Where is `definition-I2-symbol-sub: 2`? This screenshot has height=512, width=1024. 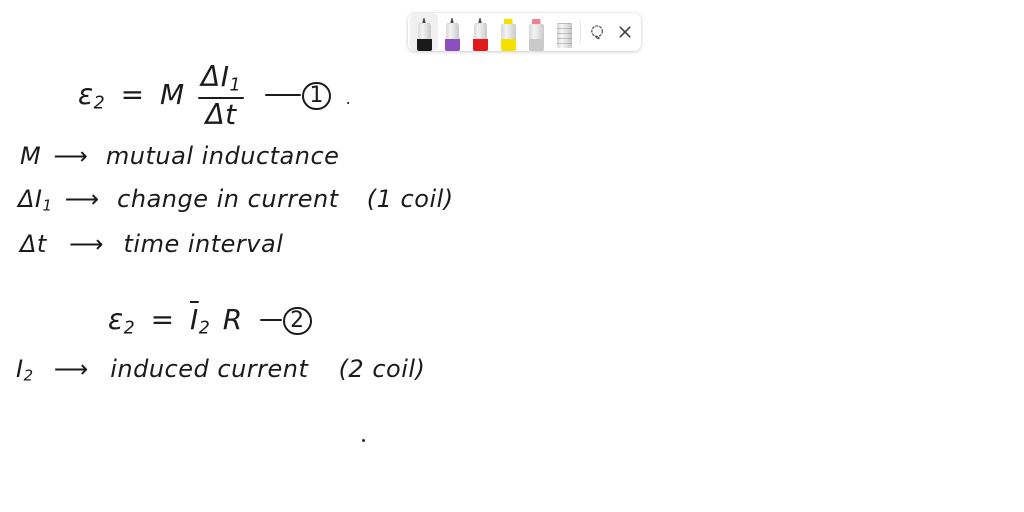 definition-I2-symbol-sub: 2 is located at coordinates (28, 375).